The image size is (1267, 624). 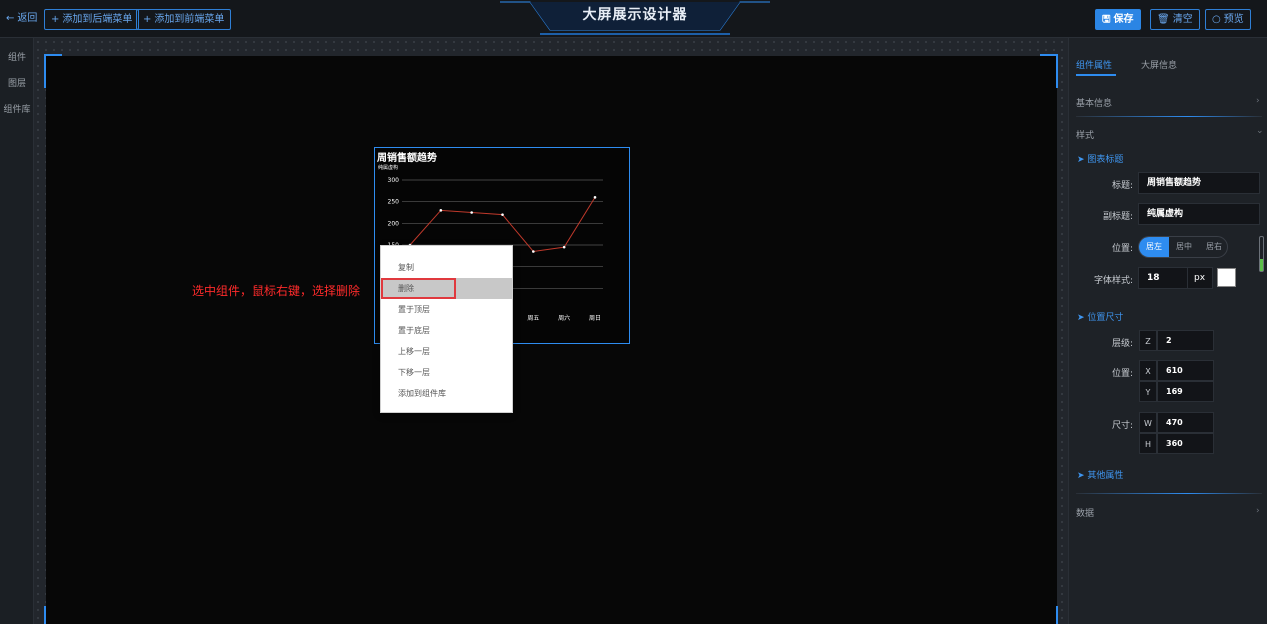 What do you see at coordinates (1148, 370) in the screenshot?
I see `x-key: X` at bounding box center [1148, 370].